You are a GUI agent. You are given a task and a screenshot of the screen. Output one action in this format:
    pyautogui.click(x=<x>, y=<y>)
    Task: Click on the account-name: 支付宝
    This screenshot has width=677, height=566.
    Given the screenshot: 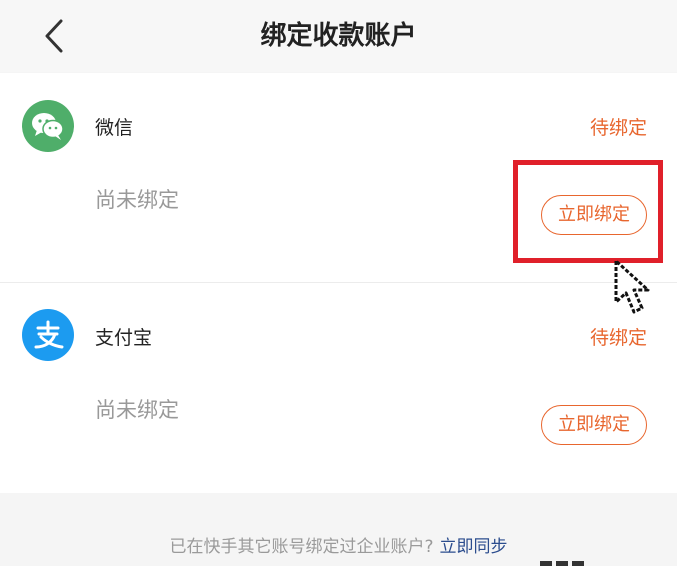 What is the action you would take?
    pyautogui.click(x=124, y=338)
    